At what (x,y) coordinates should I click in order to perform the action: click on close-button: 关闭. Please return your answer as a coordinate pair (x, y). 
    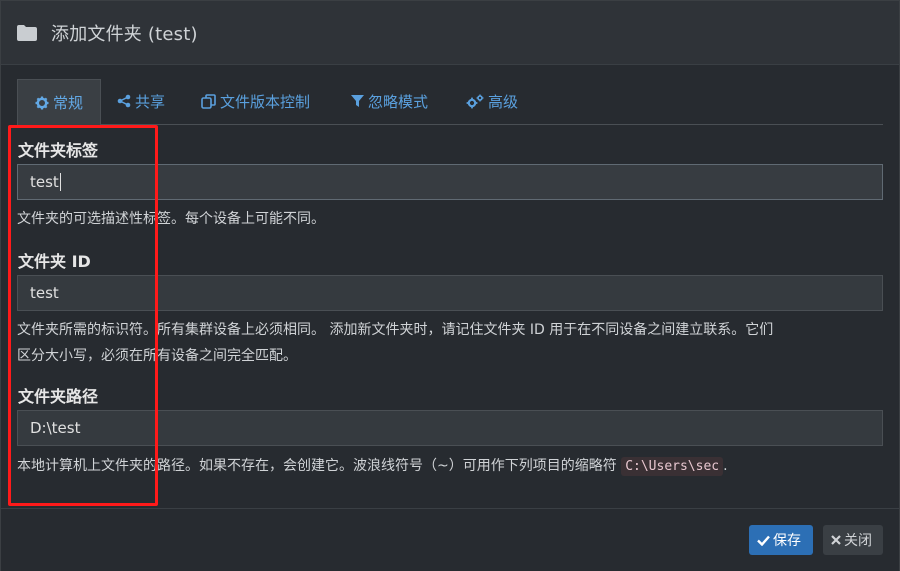
    Looking at the image, I should click on (853, 540).